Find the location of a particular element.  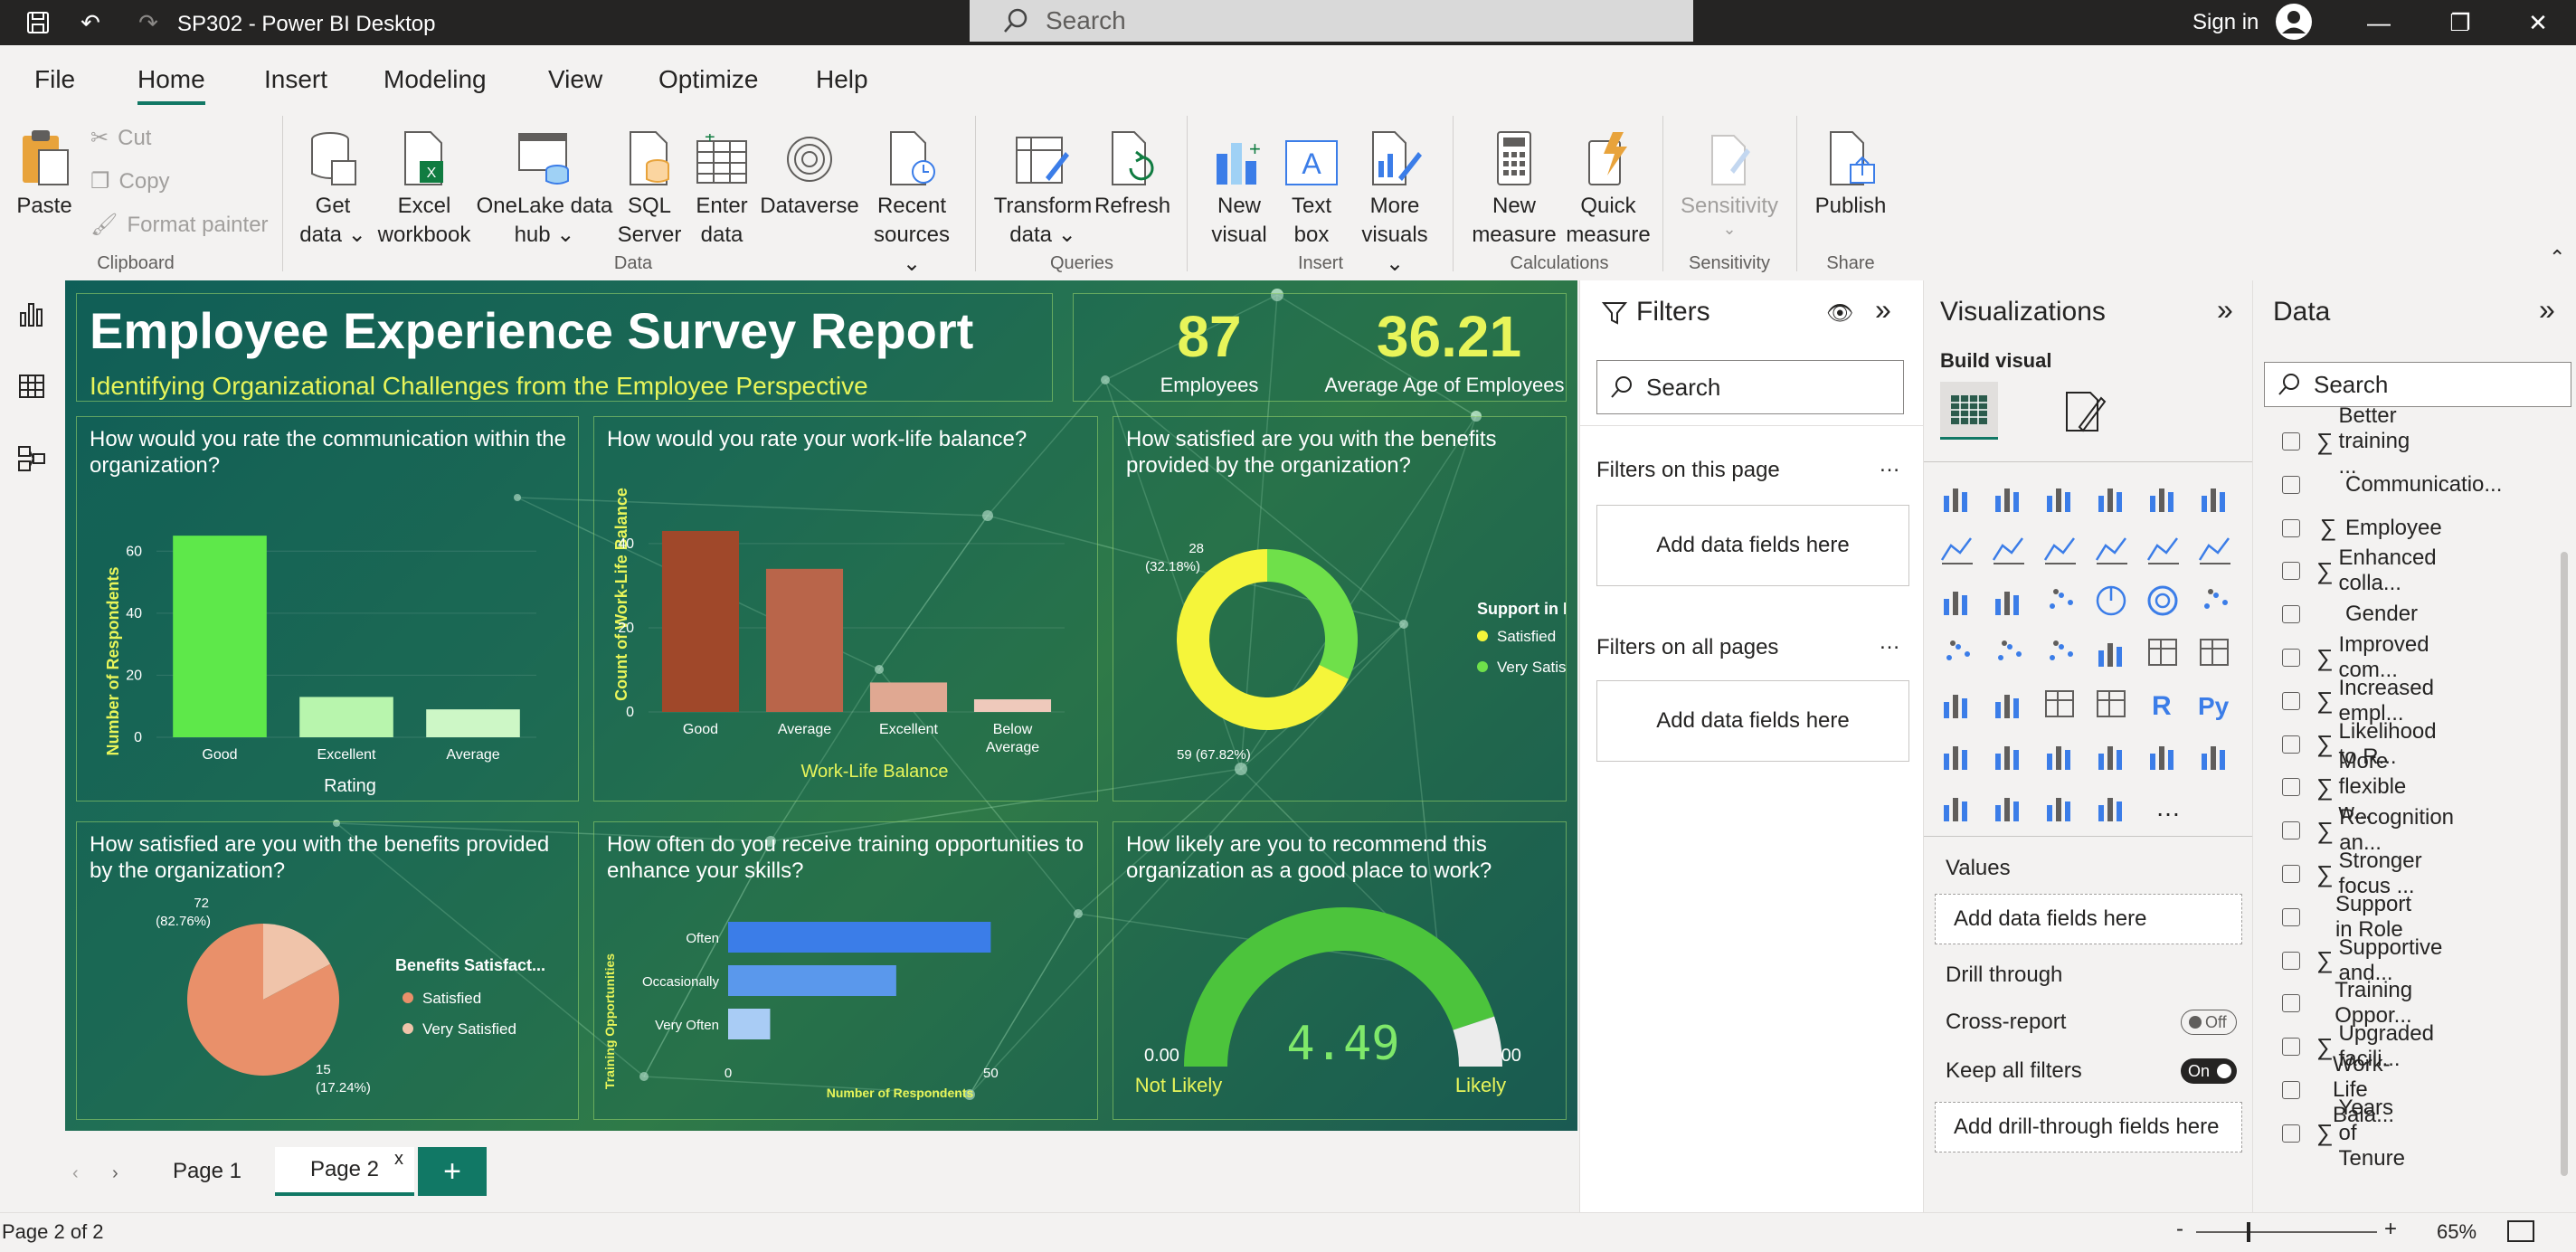

100-column-icon is located at coordinates (2214, 500).